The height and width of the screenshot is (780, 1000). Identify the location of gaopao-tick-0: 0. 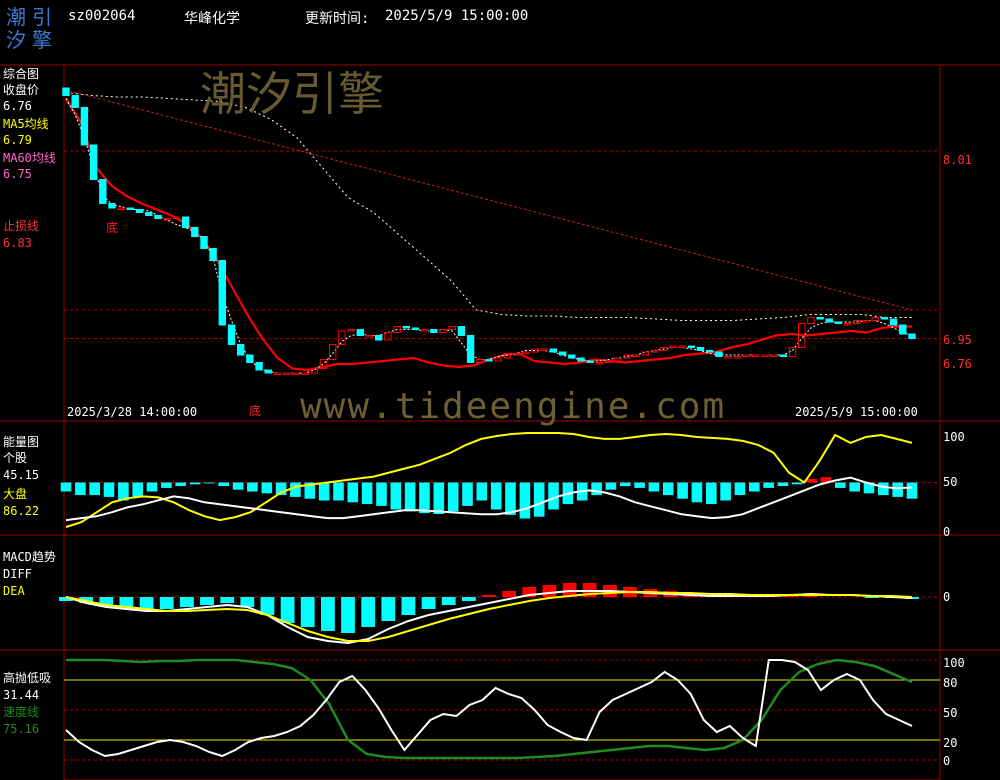
(947, 761).